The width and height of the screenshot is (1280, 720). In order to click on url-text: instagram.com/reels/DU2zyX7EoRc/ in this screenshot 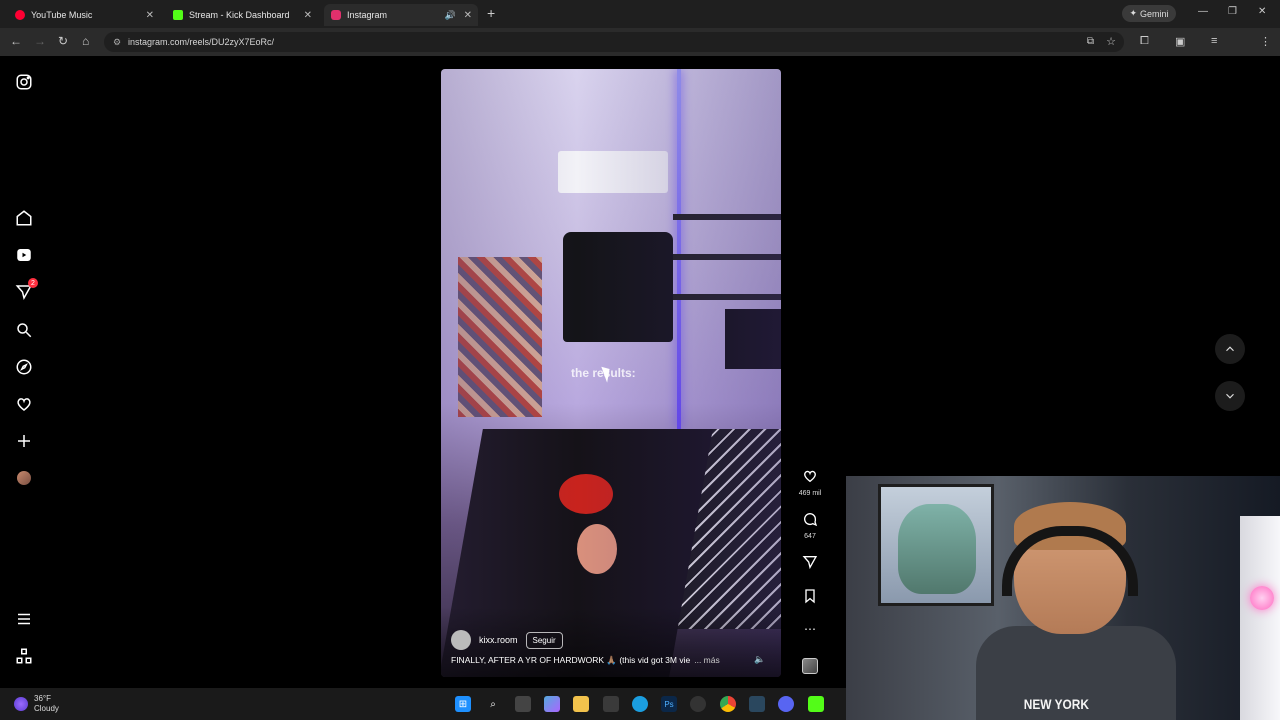, I will do `click(201, 42)`.